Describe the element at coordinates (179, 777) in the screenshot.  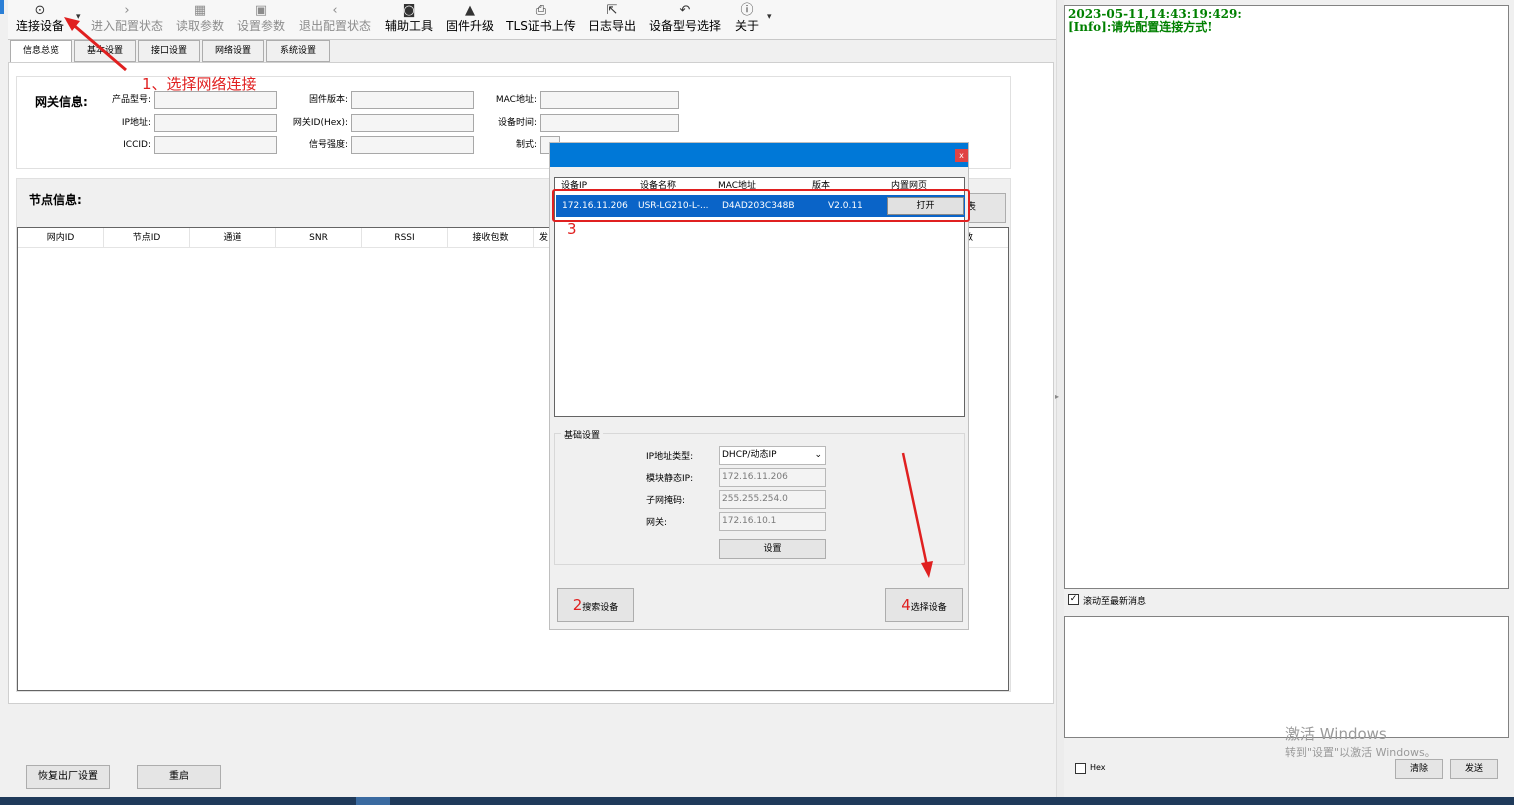
I see `restart-button: 重启` at that location.